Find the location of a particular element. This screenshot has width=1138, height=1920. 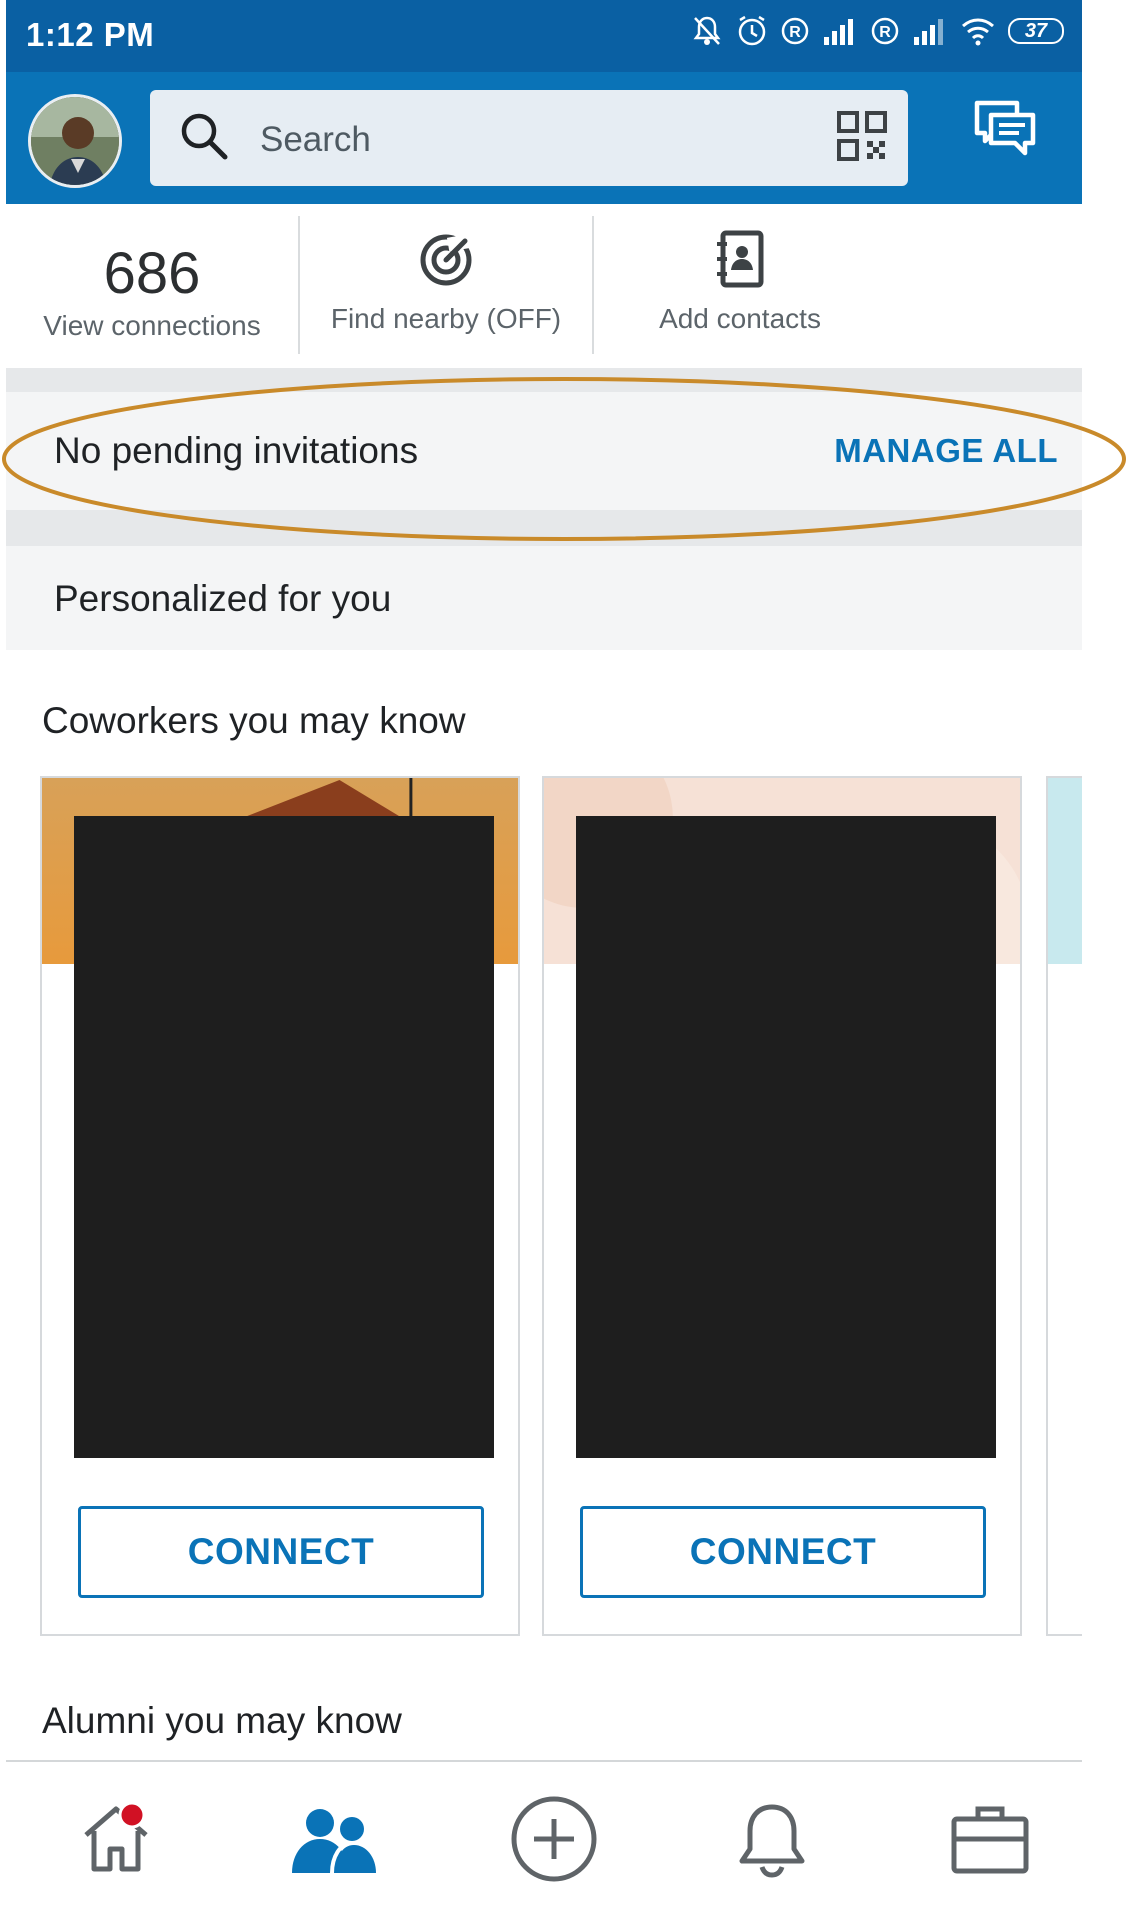

jobs-icon is located at coordinates (990, 1840).